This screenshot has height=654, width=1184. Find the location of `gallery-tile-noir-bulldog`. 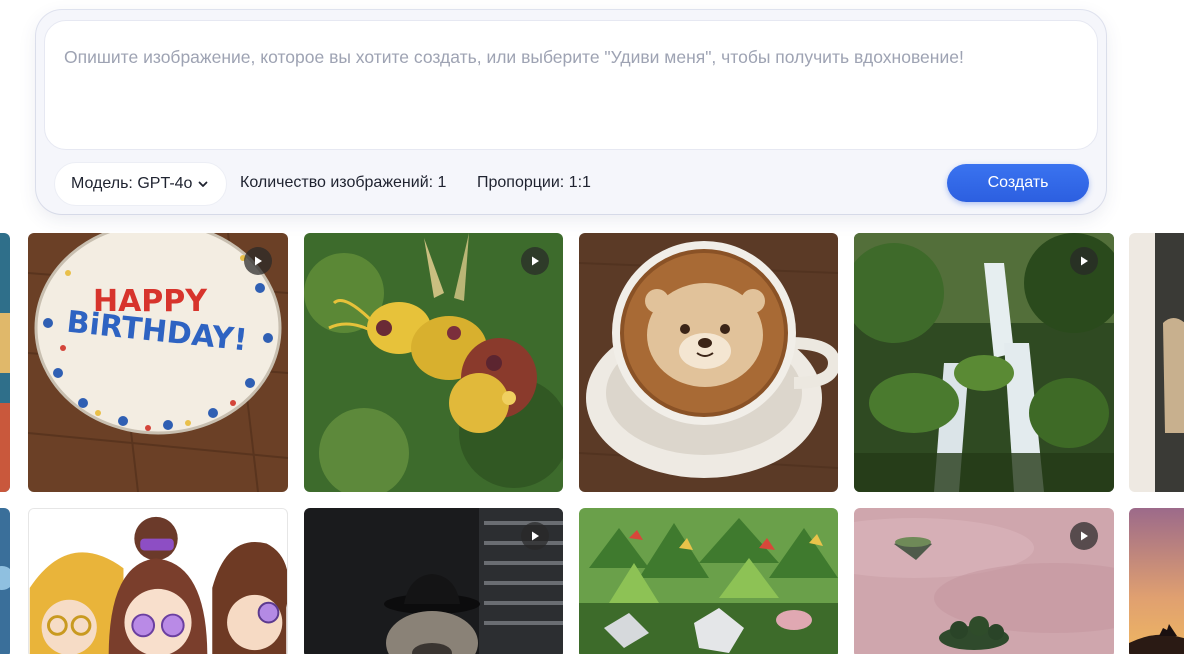

gallery-tile-noir-bulldog is located at coordinates (433, 581).